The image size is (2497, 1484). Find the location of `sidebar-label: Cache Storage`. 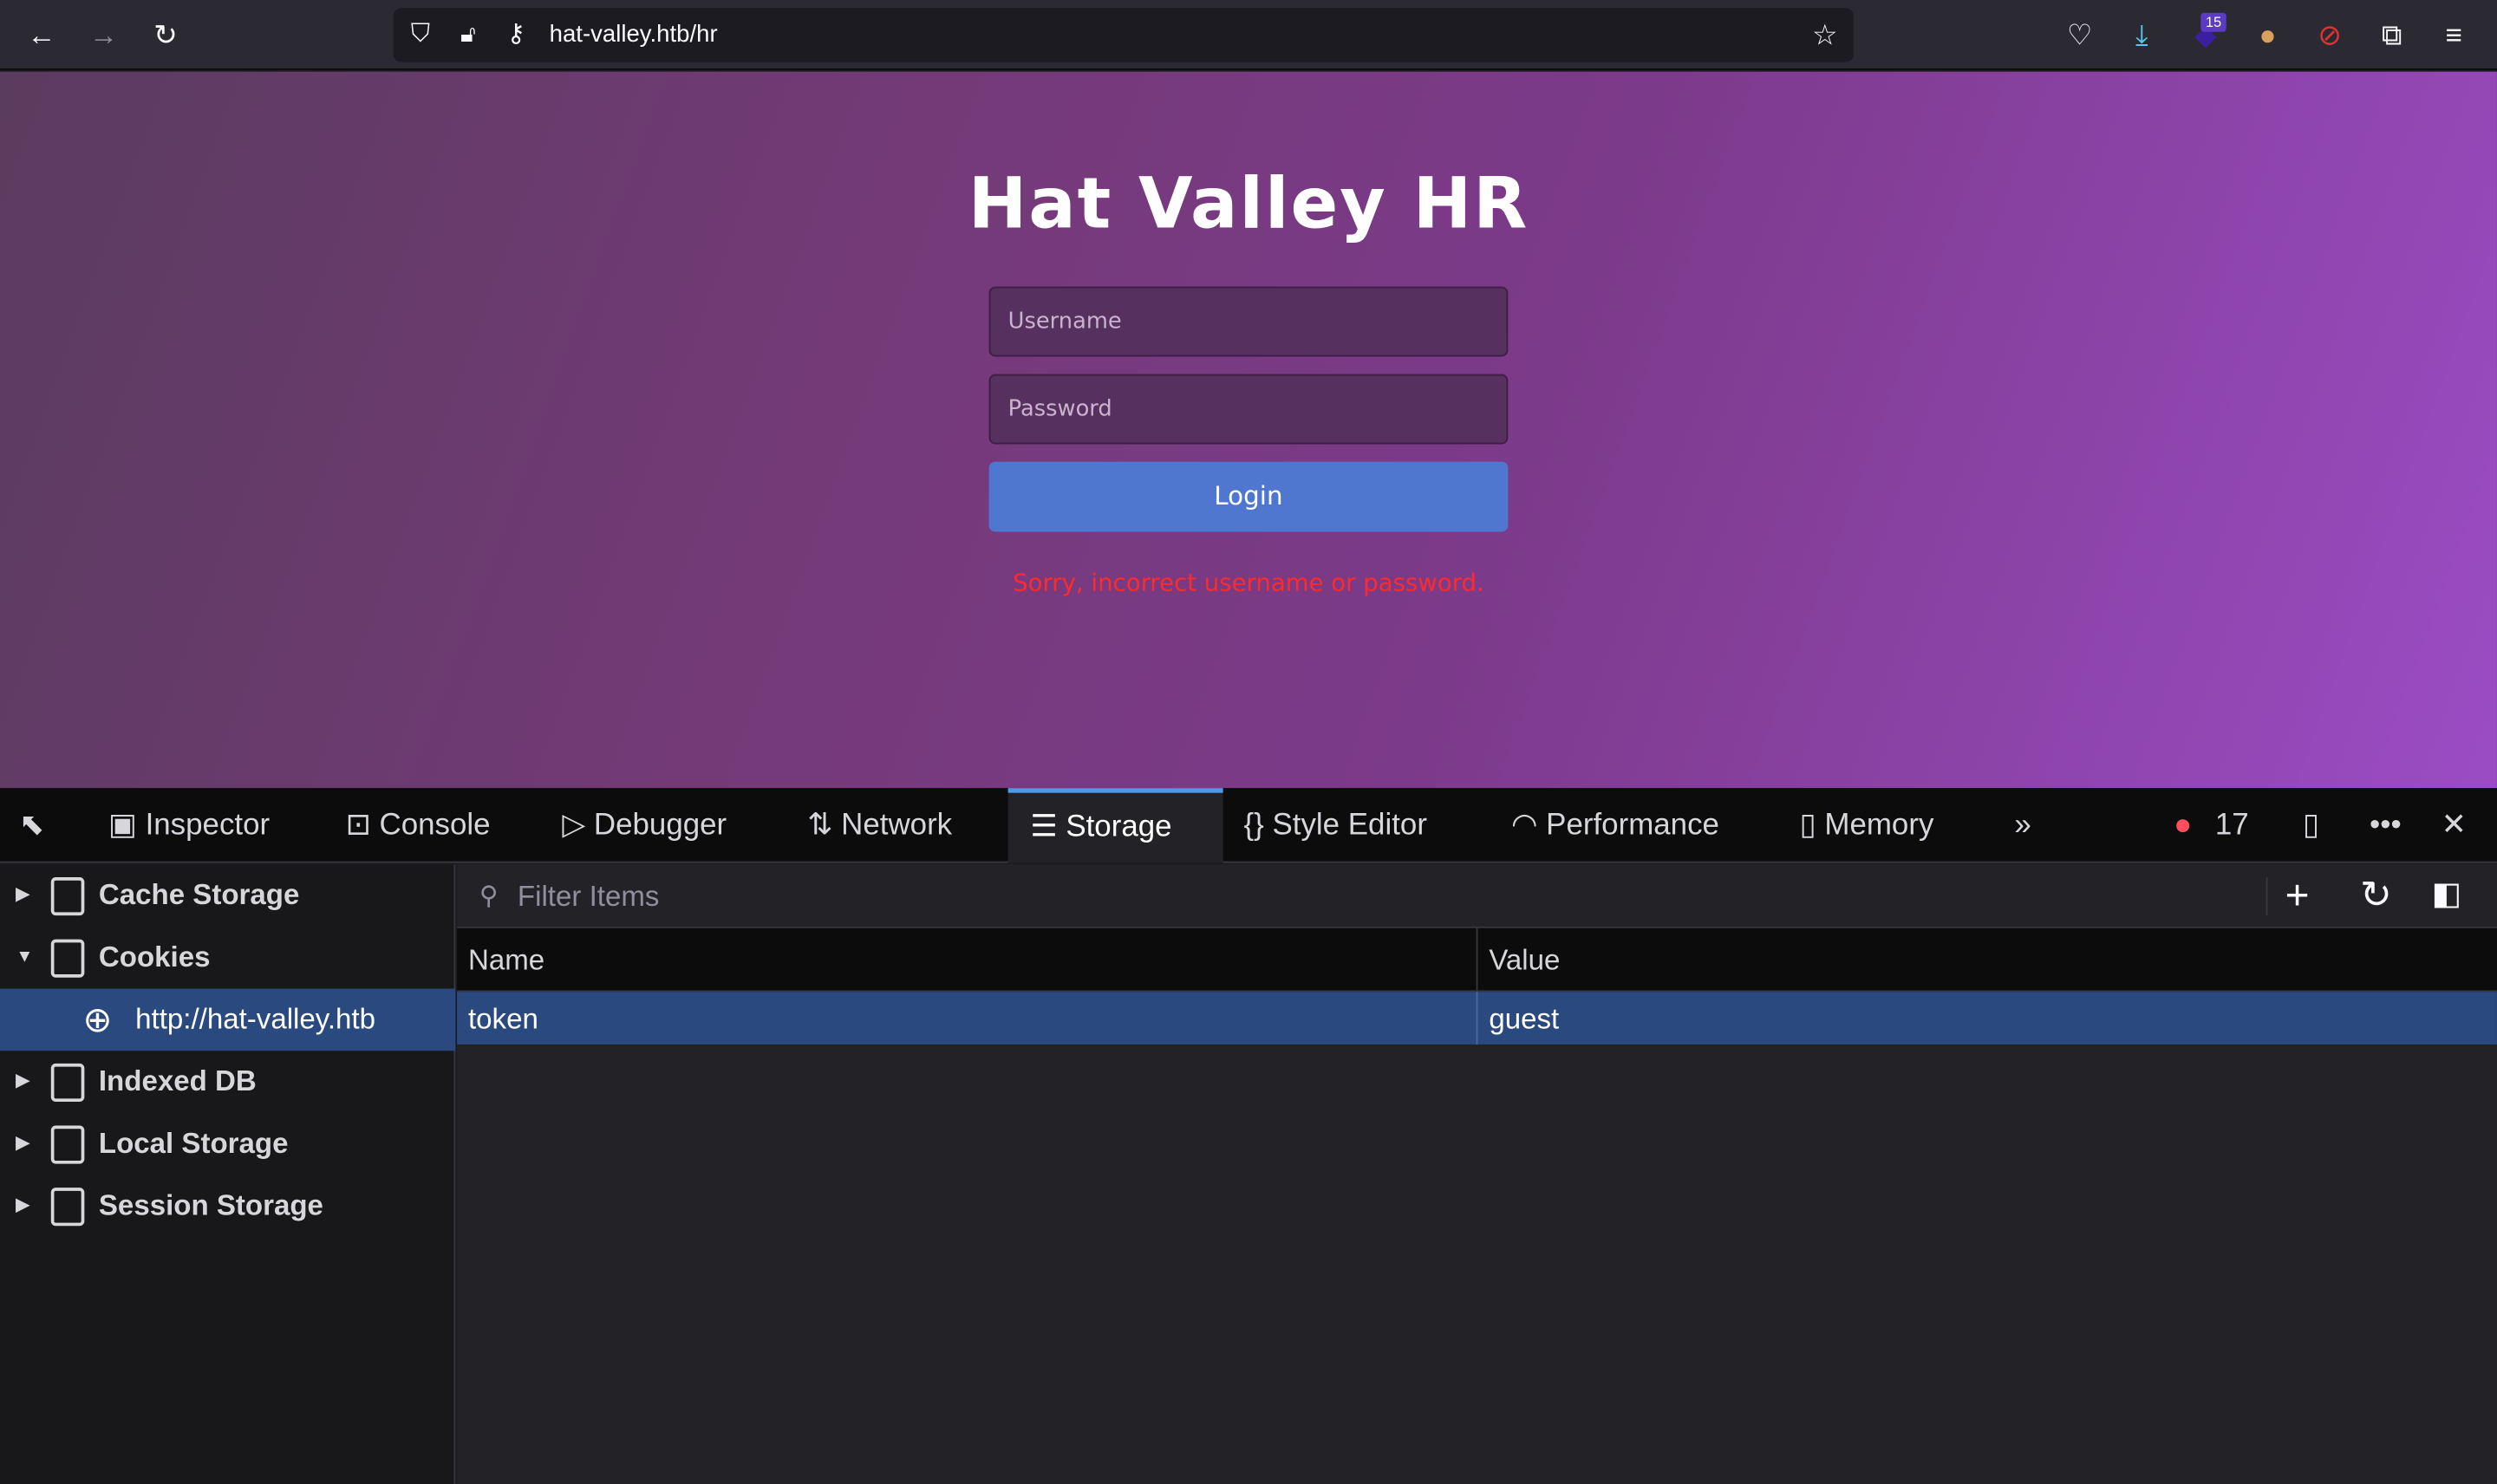

sidebar-label: Cache Storage is located at coordinates (199, 894).